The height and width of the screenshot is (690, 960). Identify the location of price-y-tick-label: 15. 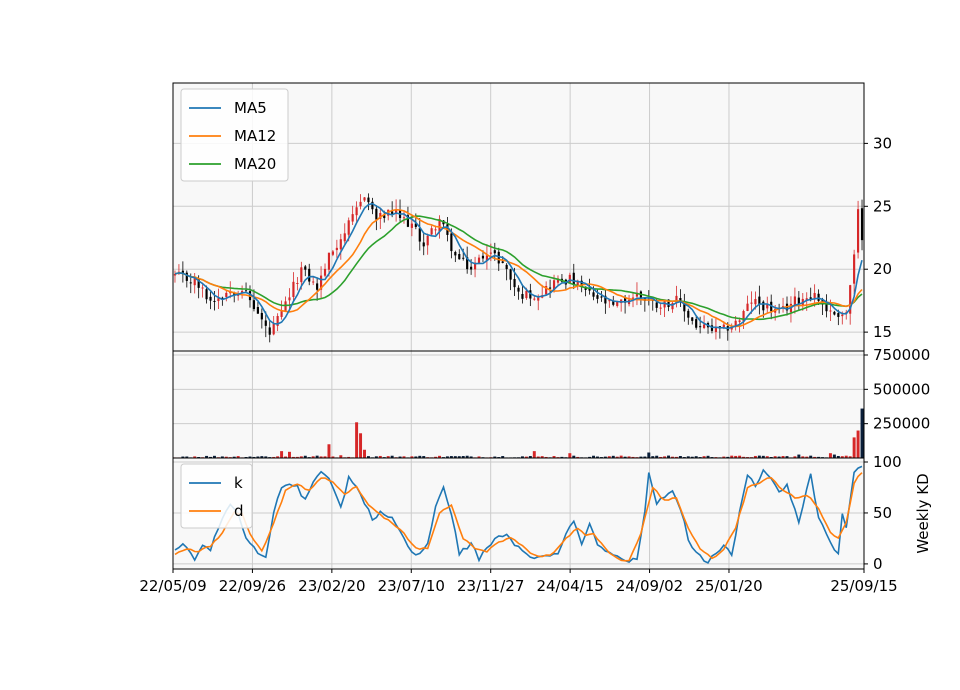
(882, 332).